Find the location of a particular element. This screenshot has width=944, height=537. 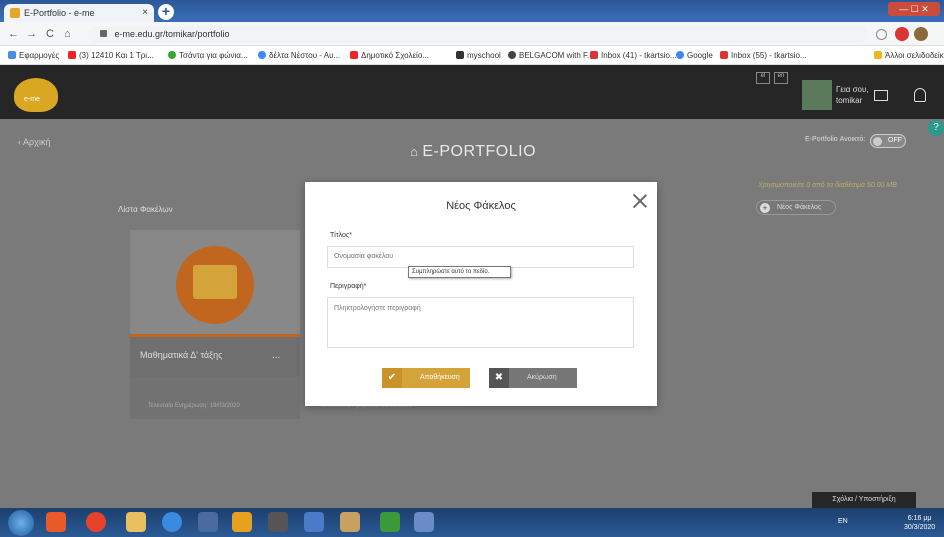

card-meta is located at coordinates (215, 398).